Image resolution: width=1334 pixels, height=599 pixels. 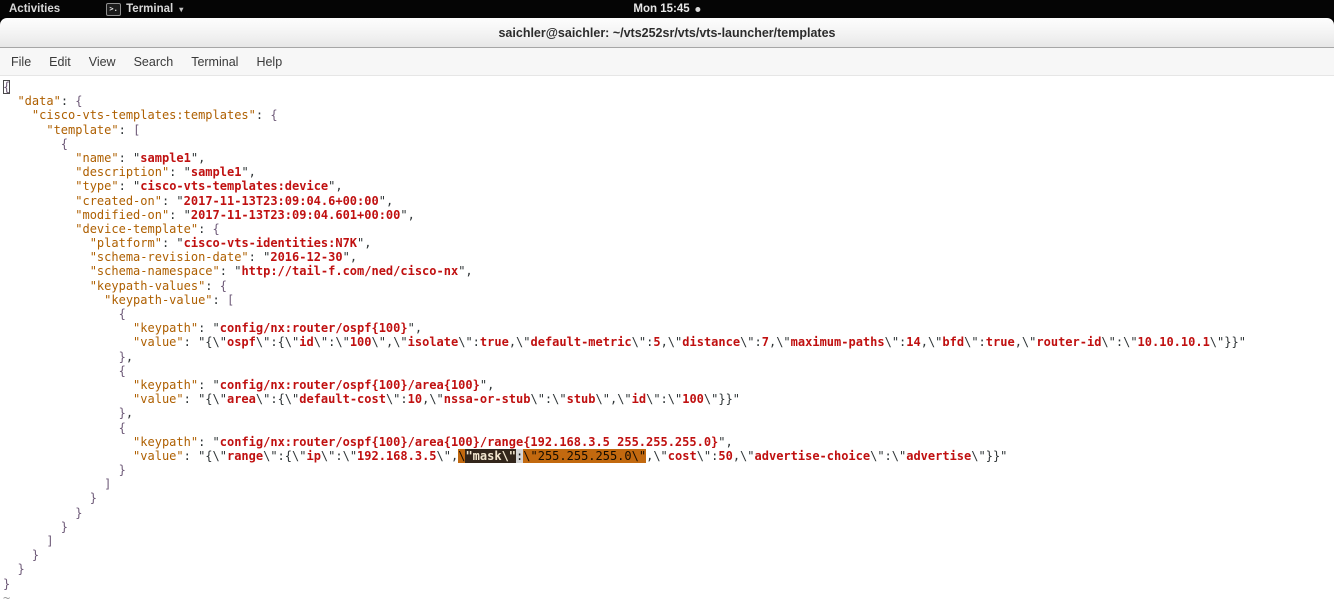 I want to click on code-segment: \":{\", so click(x=277, y=342).